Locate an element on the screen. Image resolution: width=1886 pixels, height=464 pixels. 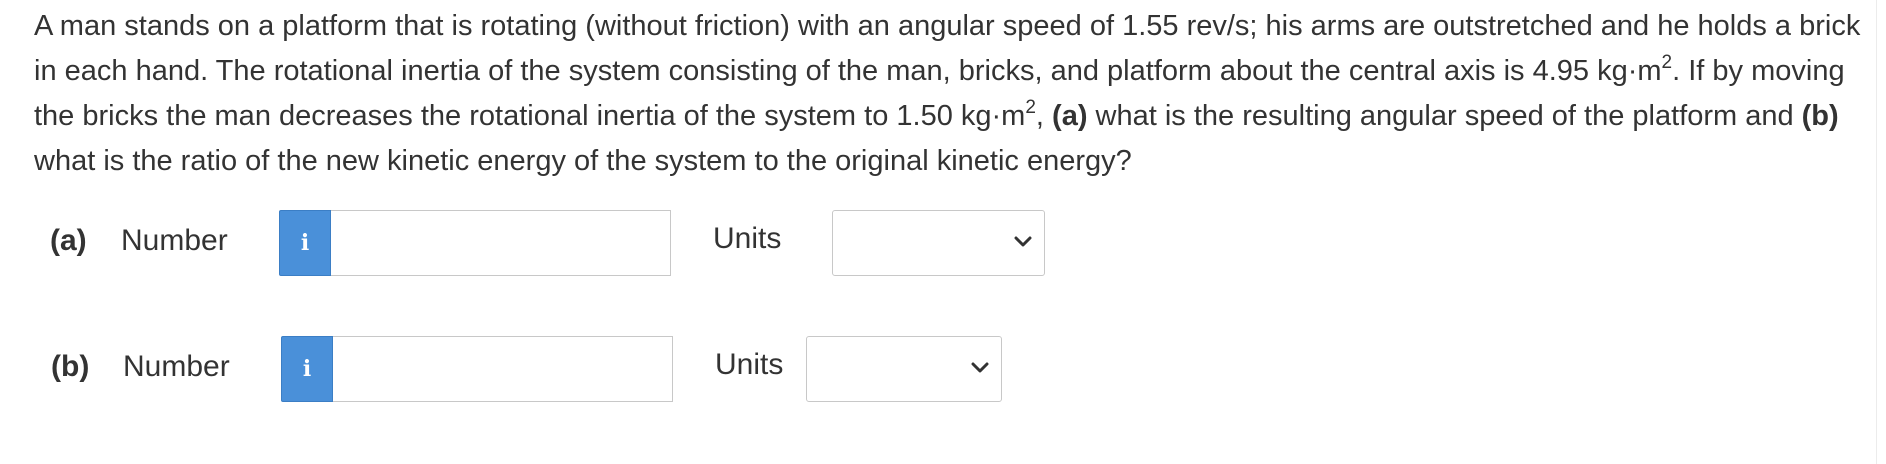
part-label: (a) is located at coordinates (68, 240).